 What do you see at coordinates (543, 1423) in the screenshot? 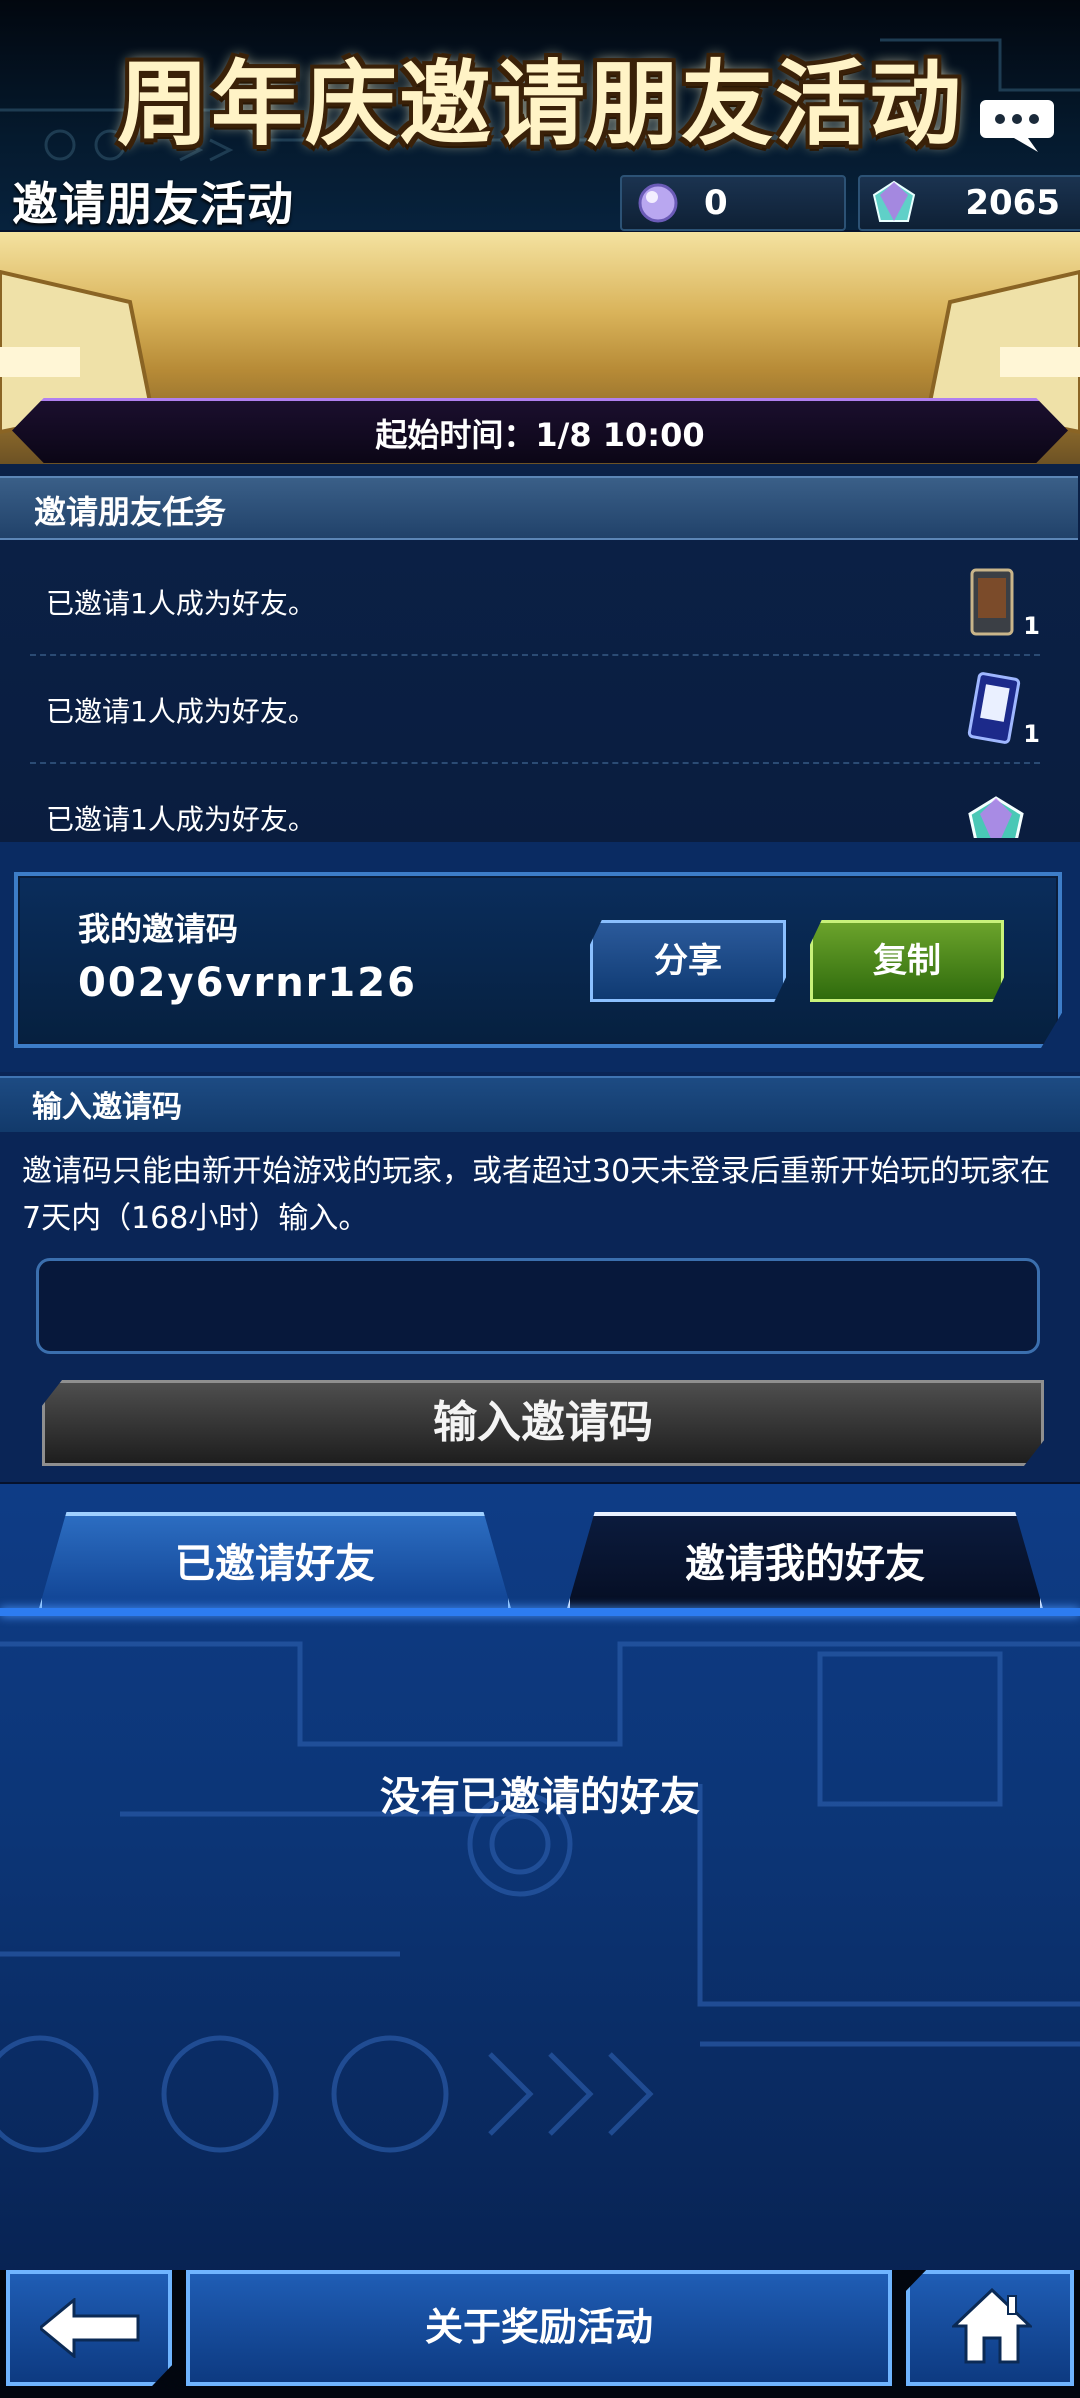
I see `enter-code-button: 输入邀请码` at bounding box center [543, 1423].